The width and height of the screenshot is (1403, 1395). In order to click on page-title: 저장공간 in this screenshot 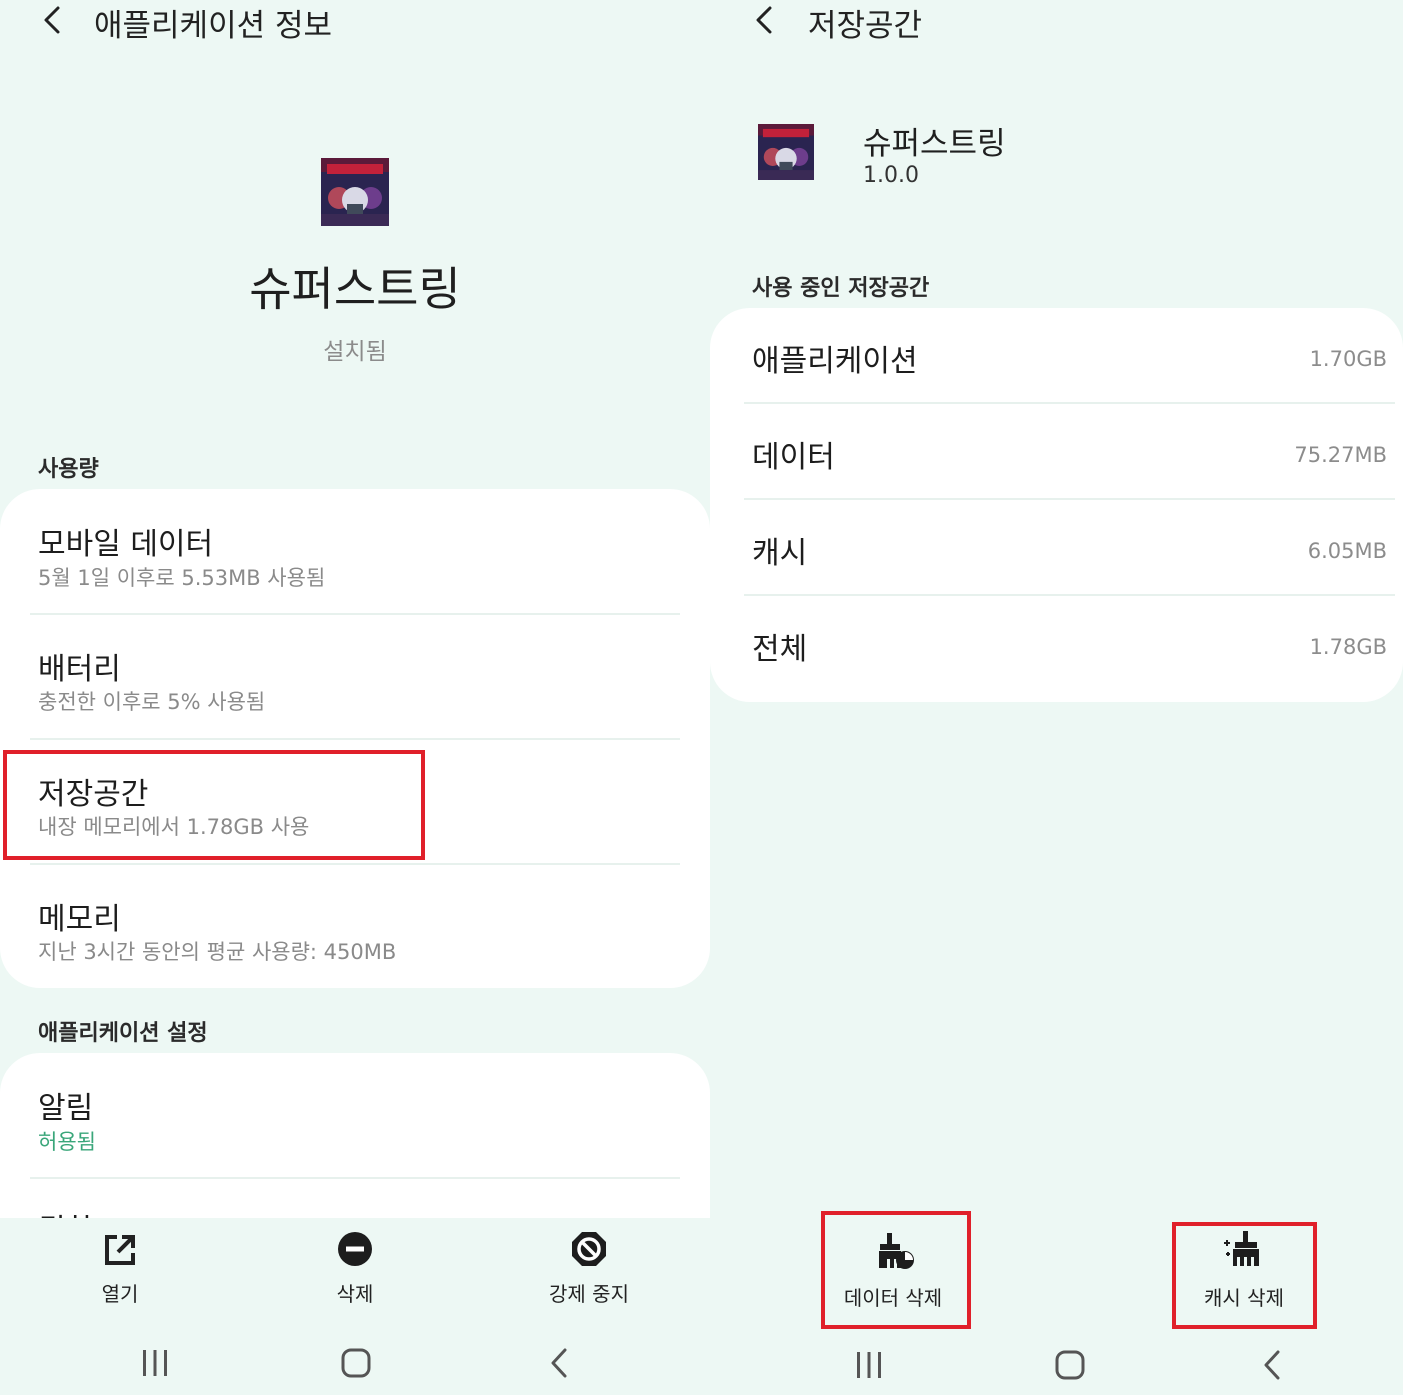, I will do `click(865, 26)`.